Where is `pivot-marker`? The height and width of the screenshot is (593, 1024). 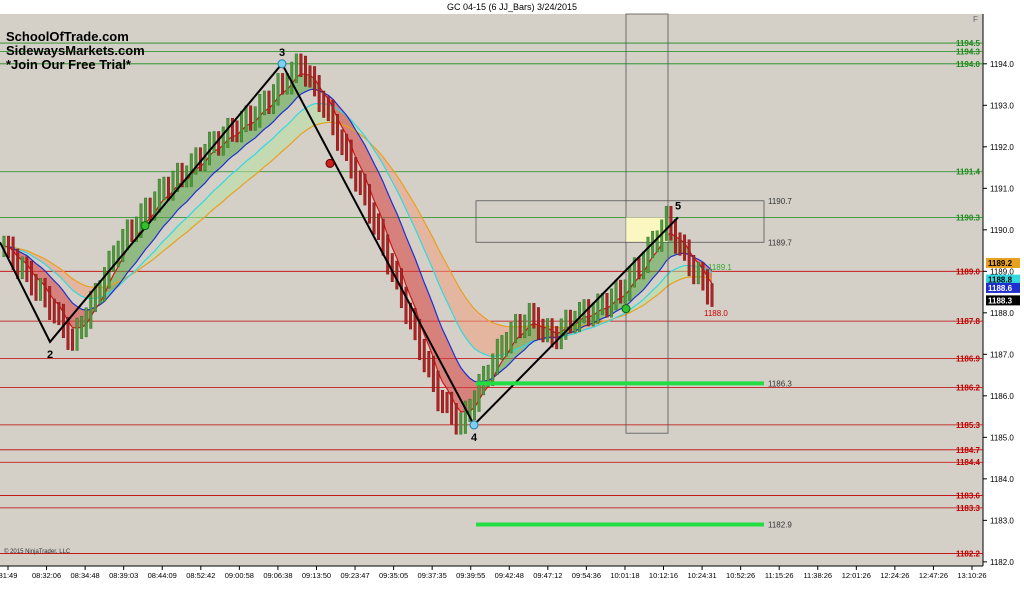 pivot-marker is located at coordinates (474, 425).